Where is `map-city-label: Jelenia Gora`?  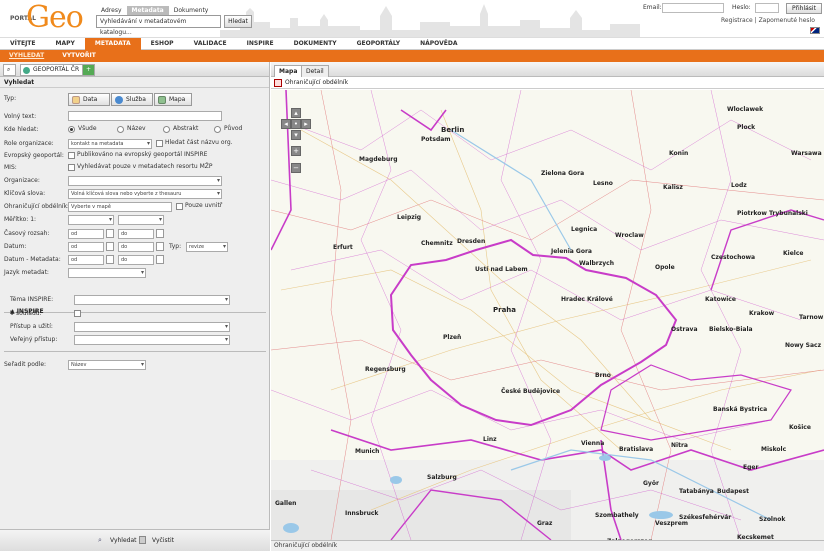
map-city-label: Jelenia Gora is located at coordinates (571, 251).